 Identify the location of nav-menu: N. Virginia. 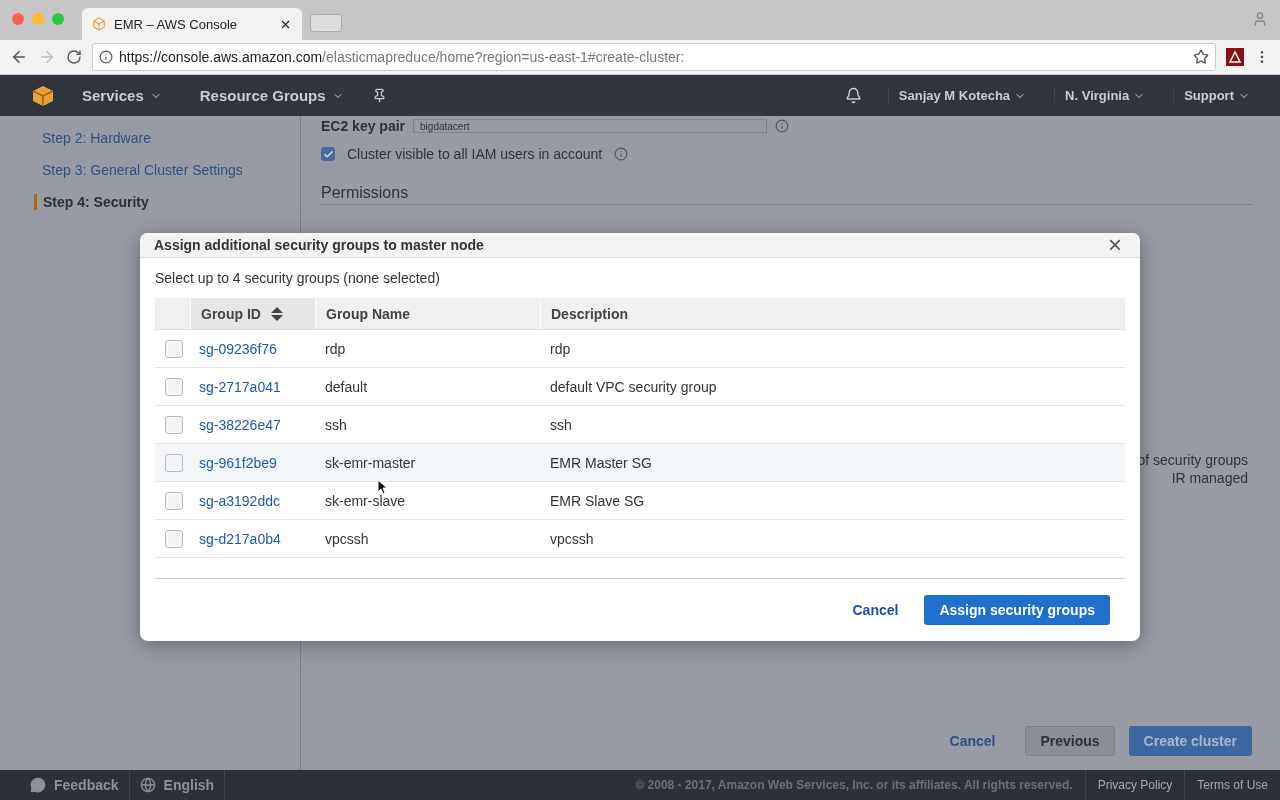
(1105, 95).